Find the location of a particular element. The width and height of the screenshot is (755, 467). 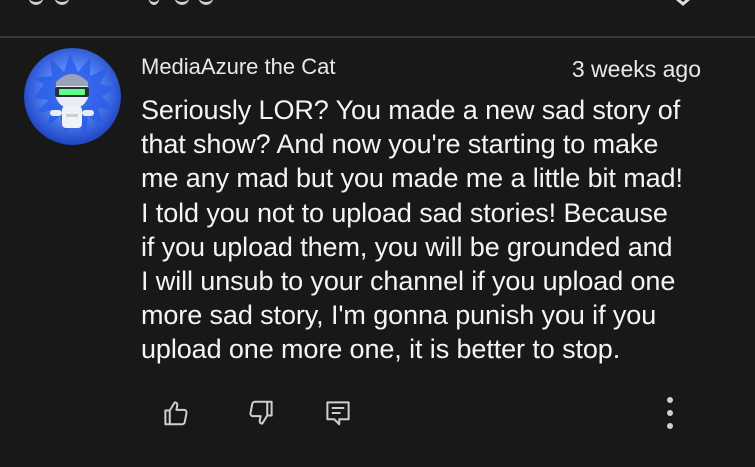

dislike-button is located at coordinates (261, 413).